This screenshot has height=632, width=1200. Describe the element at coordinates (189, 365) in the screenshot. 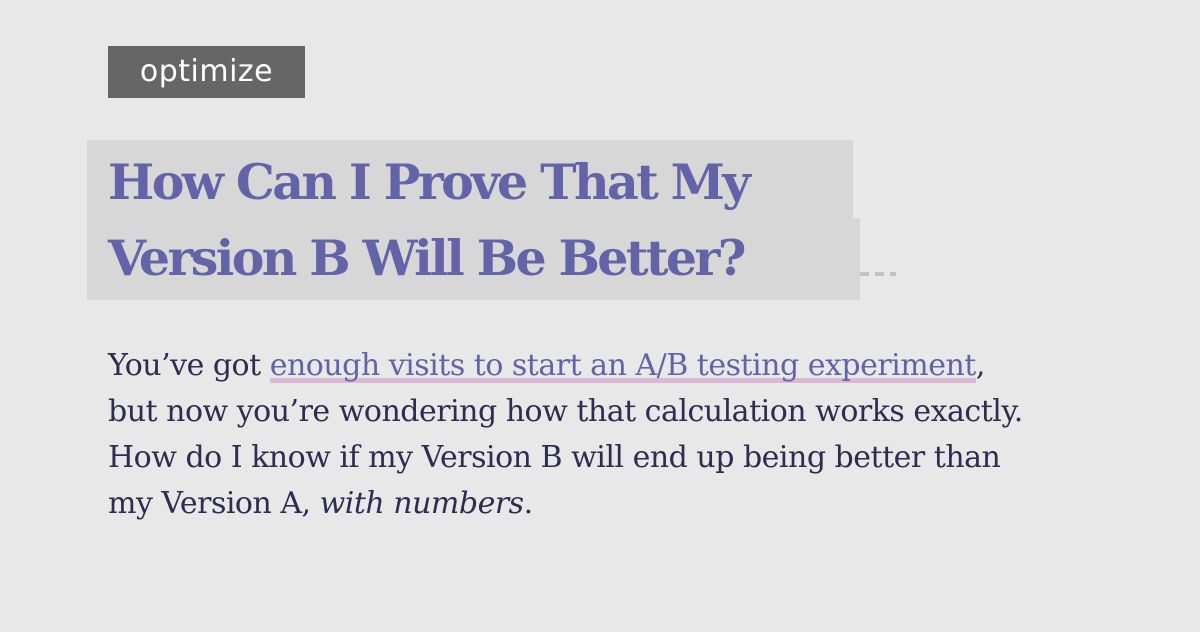

I see `intro-text-before-link: You’ve got` at that location.